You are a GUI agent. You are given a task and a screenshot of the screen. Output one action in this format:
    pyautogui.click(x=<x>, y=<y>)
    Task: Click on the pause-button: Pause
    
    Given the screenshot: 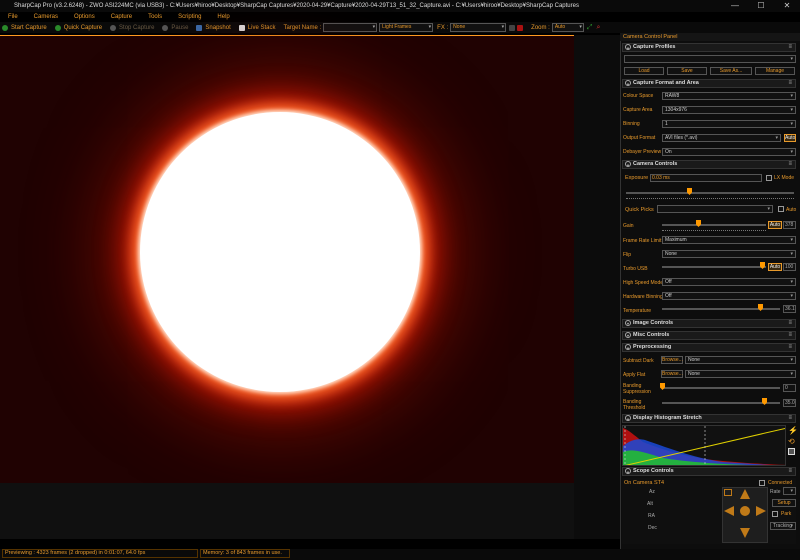 What is the action you would take?
    pyautogui.click(x=175, y=27)
    